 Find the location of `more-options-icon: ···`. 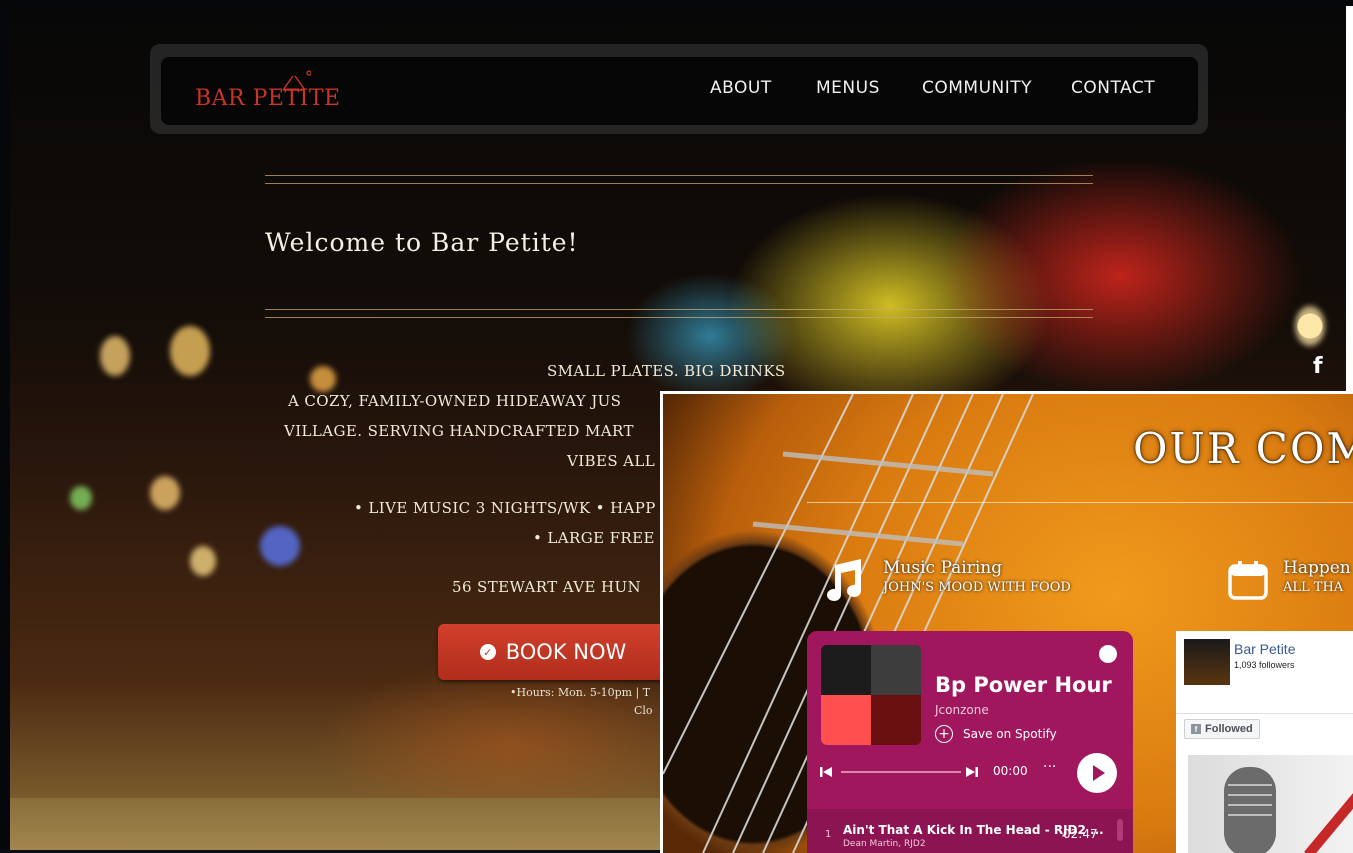

more-options-icon: ··· is located at coordinates (1049, 767).